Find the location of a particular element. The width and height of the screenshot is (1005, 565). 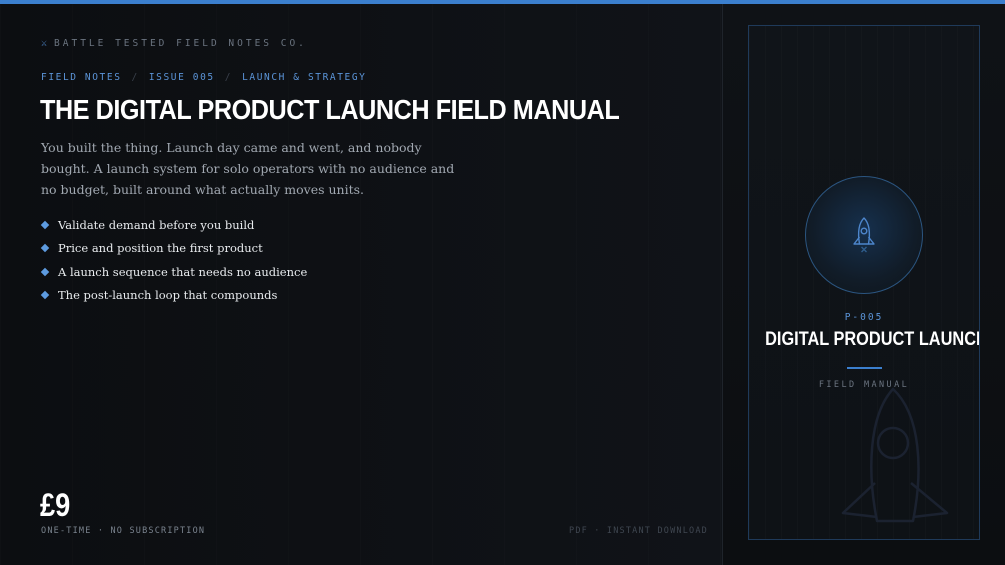

page-title: THE DIGITAL PRODUCT LAUNCH FIELD MANUAL is located at coordinates (330, 109).